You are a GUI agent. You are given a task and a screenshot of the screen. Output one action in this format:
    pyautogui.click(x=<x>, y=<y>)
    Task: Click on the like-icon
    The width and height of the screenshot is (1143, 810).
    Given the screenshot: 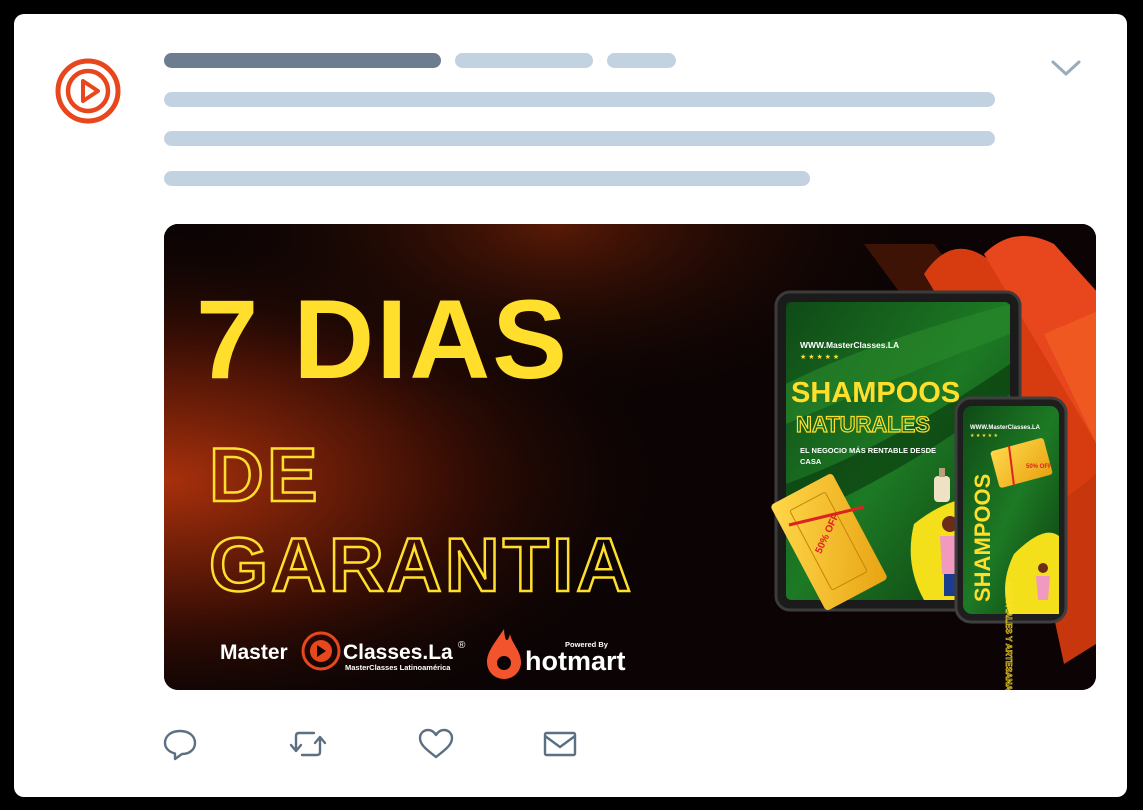 What is the action you would take?
    pyautogui.click(x=436, y=744)
    